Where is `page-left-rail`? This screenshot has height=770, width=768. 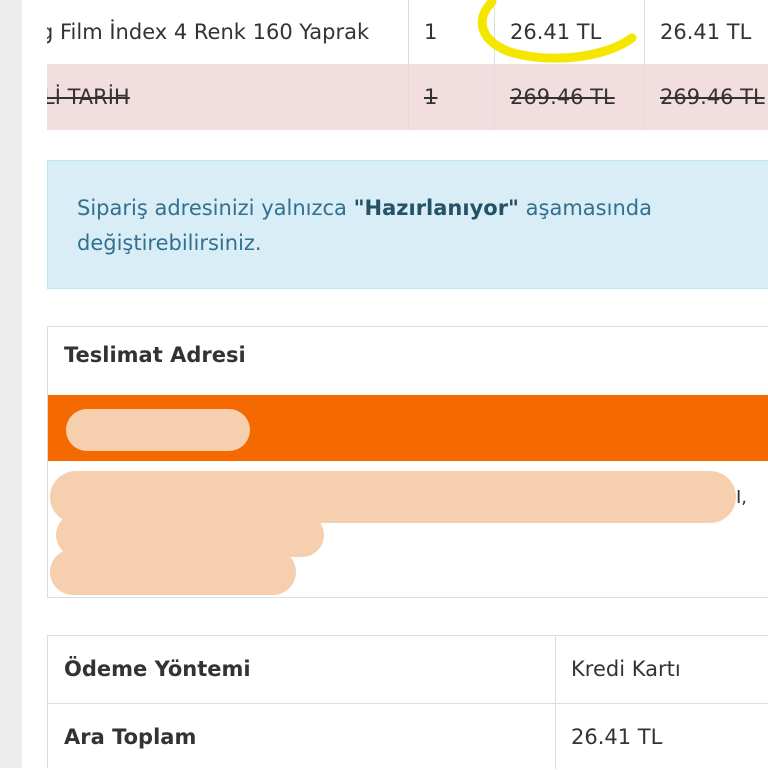
page-left-rail is located at coordinates (11, 384).